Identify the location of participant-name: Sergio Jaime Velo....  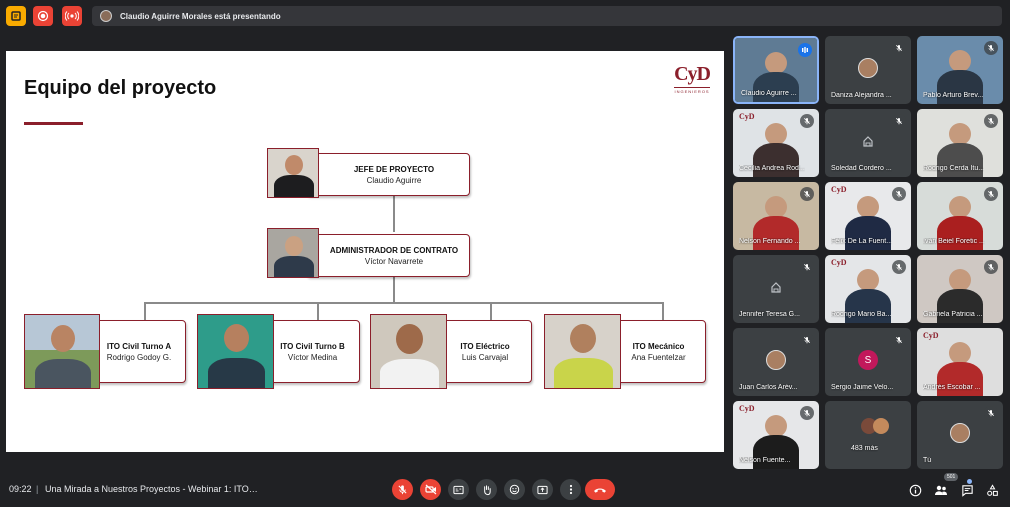
(862, 387).